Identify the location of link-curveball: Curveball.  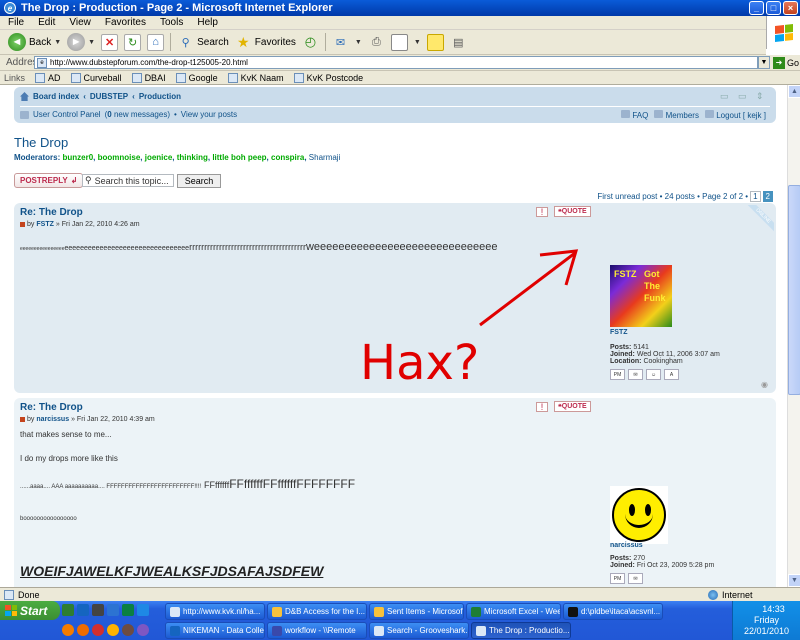
(96, 77).